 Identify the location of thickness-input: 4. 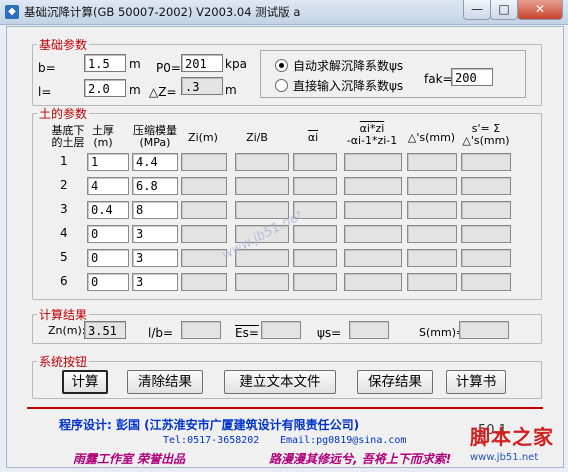
(108, 186).